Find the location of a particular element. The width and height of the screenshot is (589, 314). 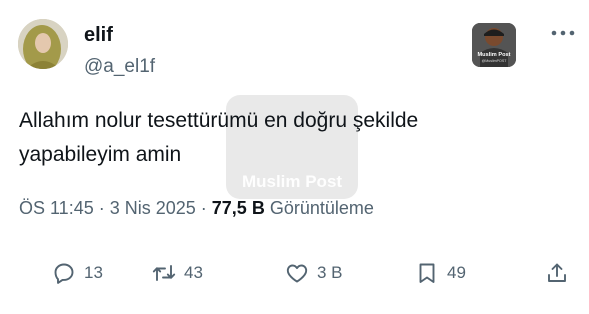

like-button: 3 B is located at coordinates (314, 273).